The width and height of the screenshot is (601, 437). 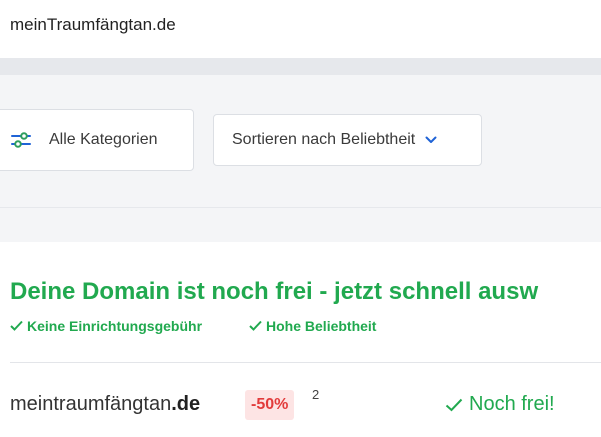 What do you see at coordinates (431, 140) in the screenshot?
I see `chevron-down-icon` at bounding box center [431, 140].